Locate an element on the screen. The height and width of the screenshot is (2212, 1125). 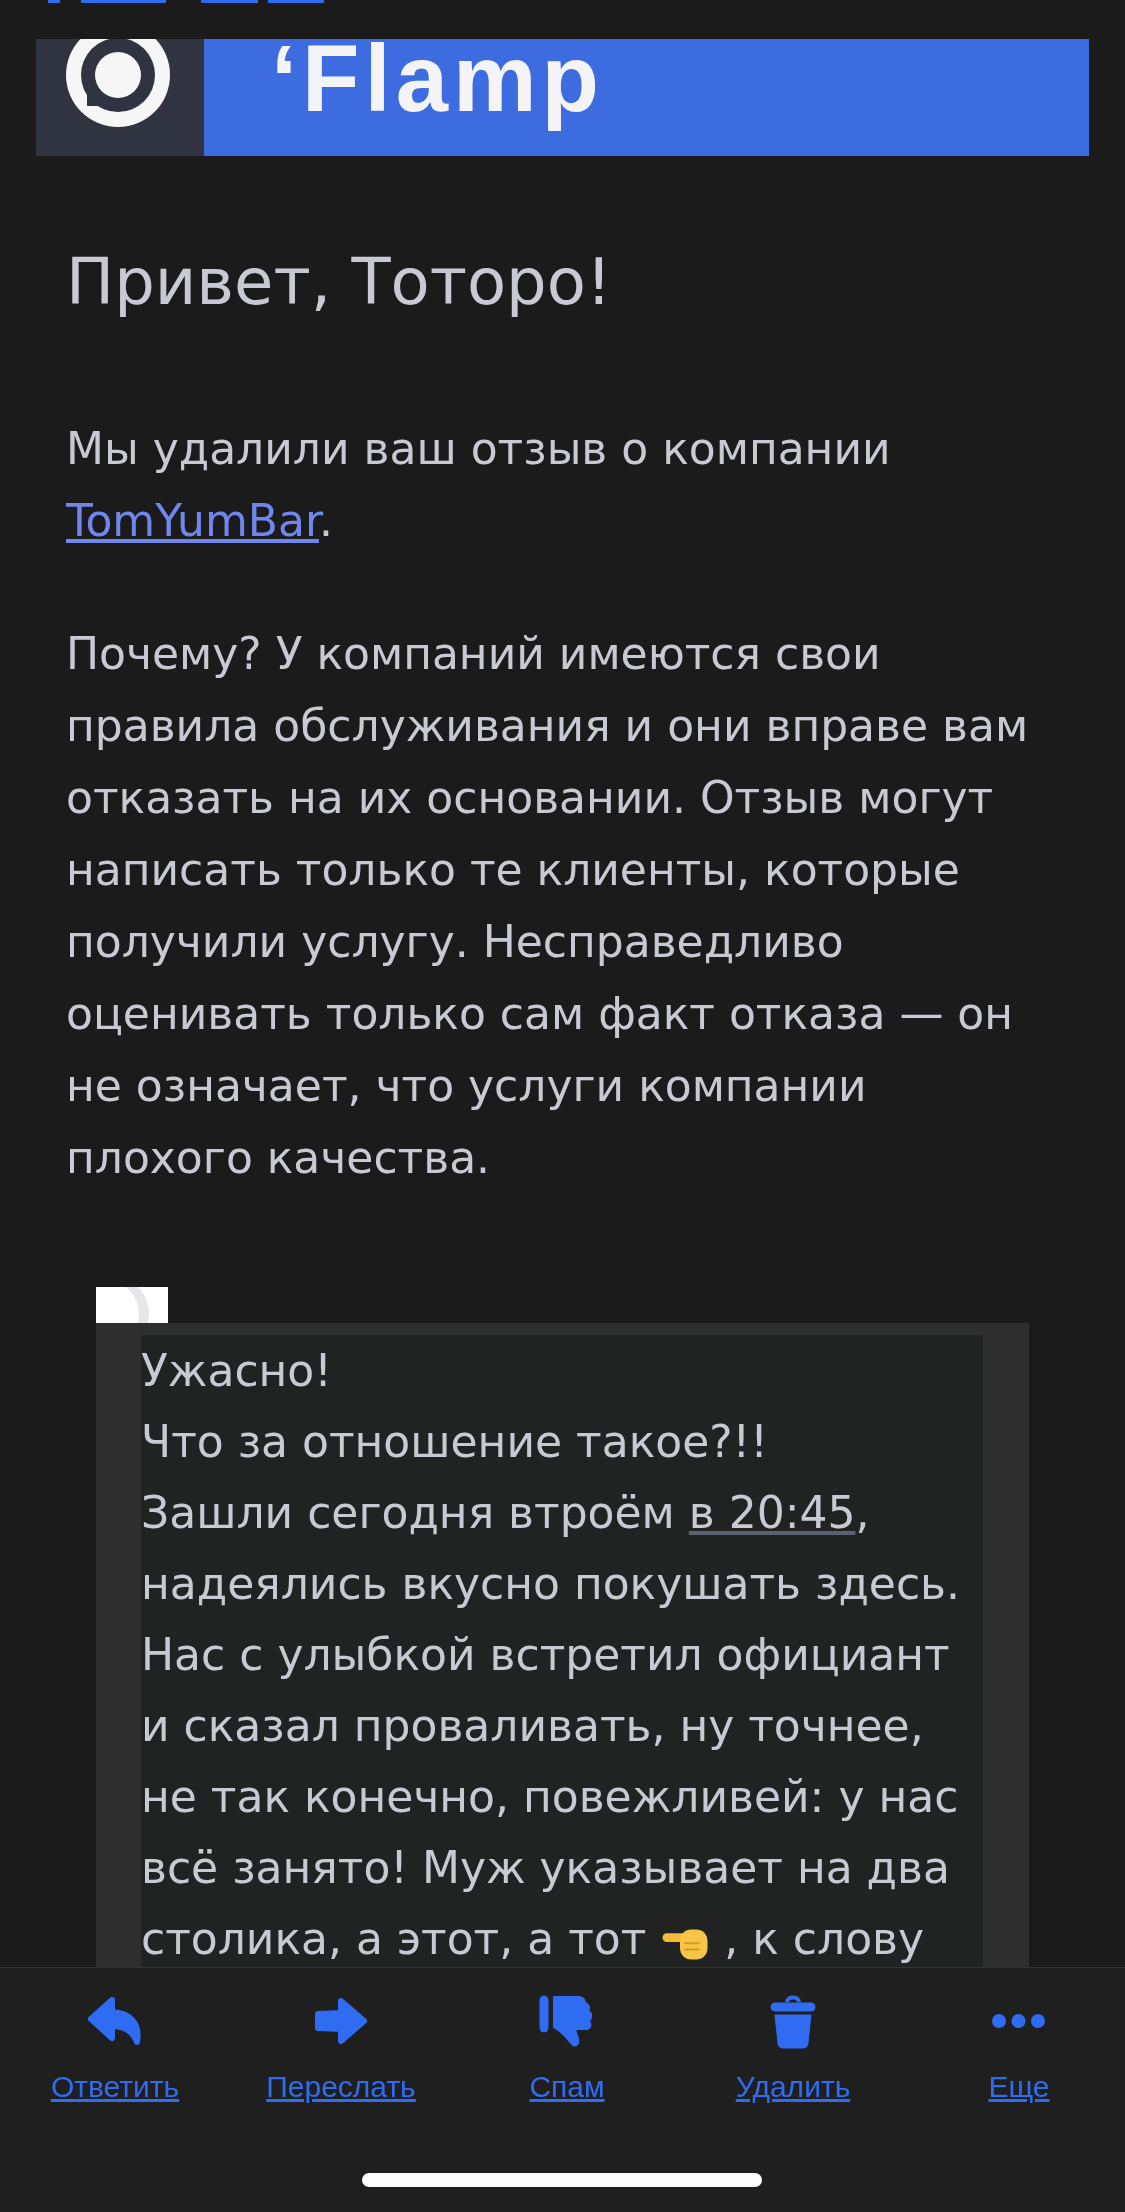
trash-button: Удалить is located at coordinates (793, 2049).